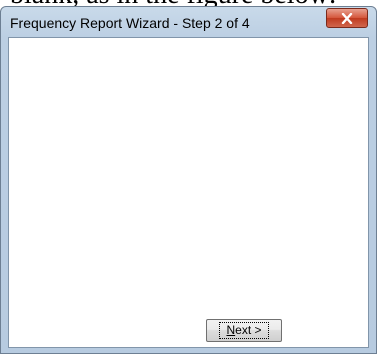 The height and width of the screenshot is (356, 383). What do you see at coordinates (231, 330) in the screenshot?
I see `next-mnemonic: N` at bounding box center [231, 330].